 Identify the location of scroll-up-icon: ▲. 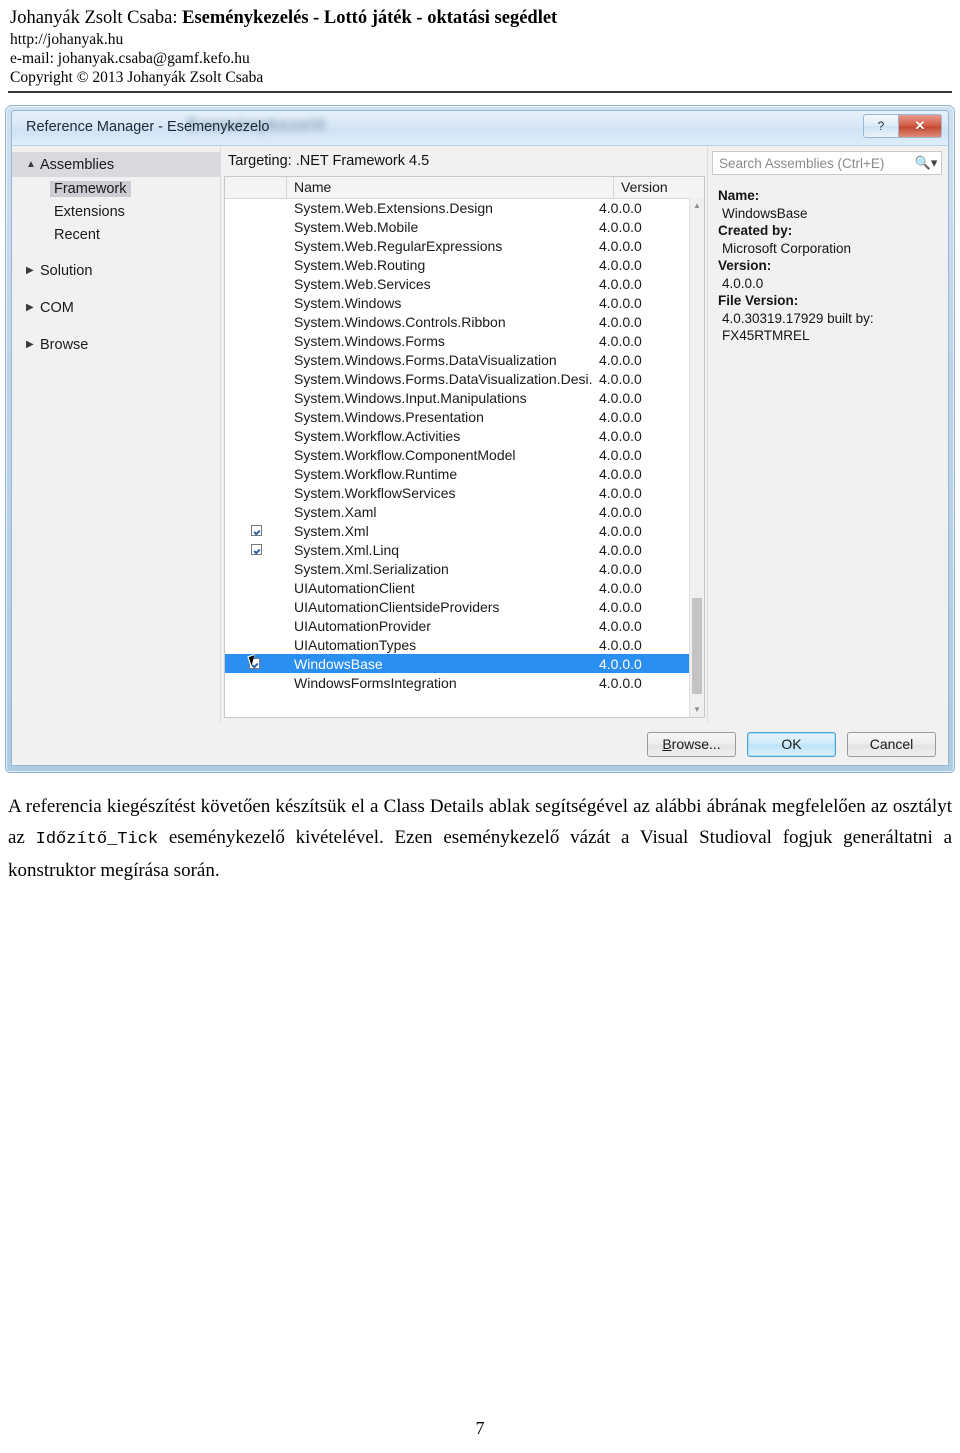
(697, 205).